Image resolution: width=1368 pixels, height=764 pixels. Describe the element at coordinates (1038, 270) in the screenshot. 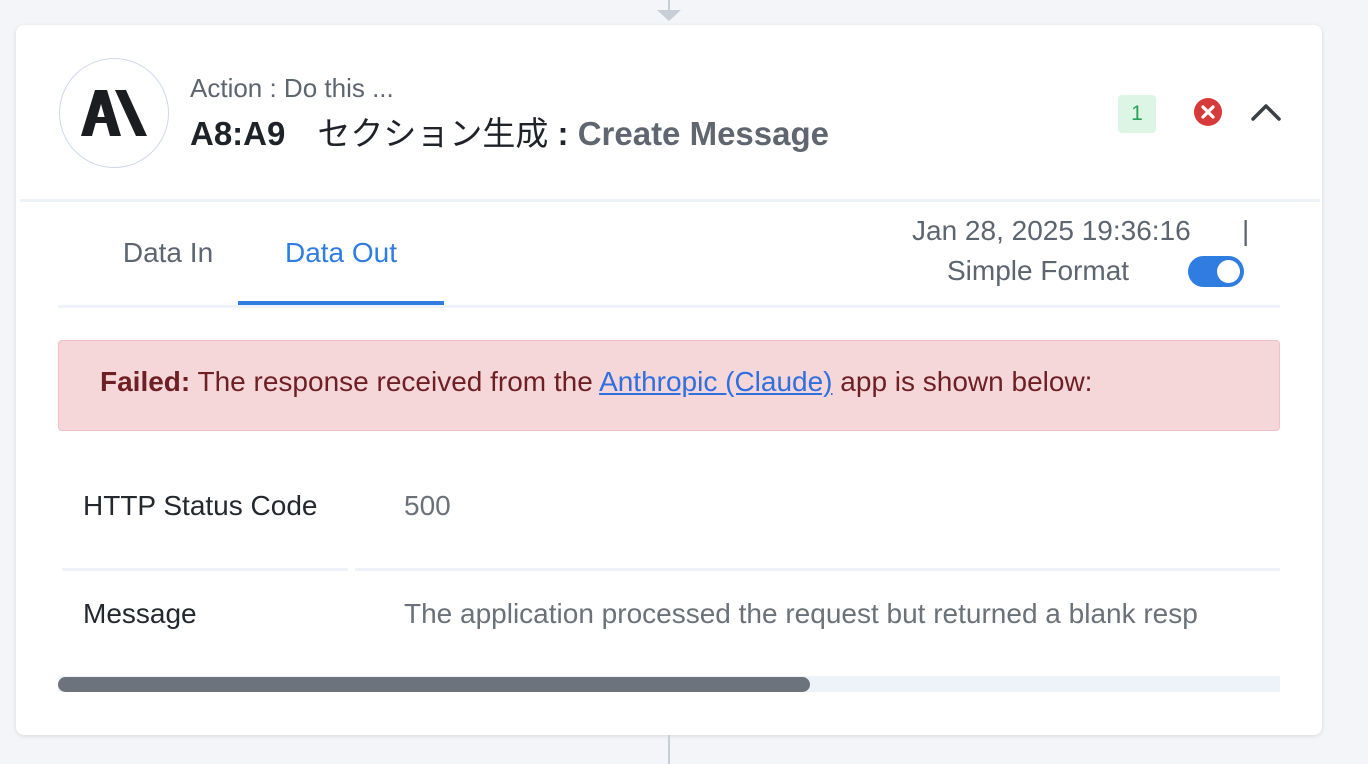

I see `simple-format-label: Simple Format` at that location.